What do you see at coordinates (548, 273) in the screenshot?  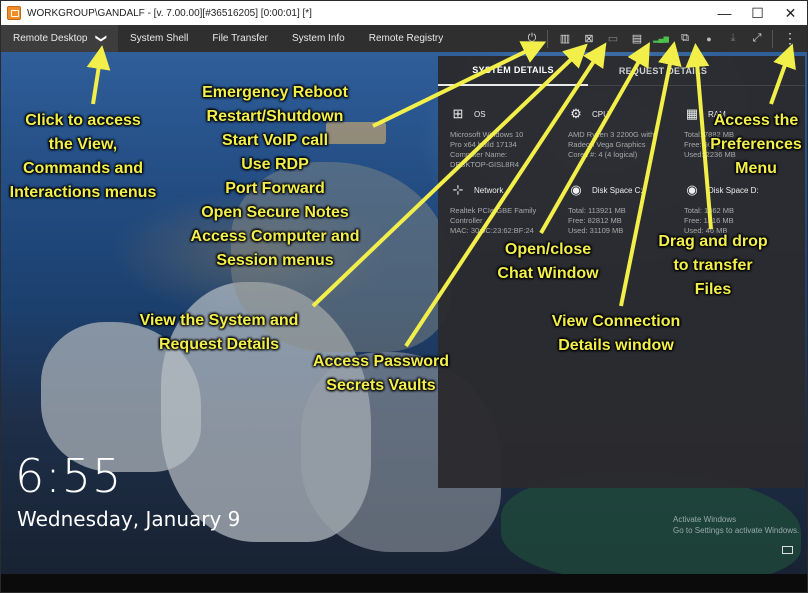 I see `annotation-line: Chat Window` at bounding box center [548, 273].